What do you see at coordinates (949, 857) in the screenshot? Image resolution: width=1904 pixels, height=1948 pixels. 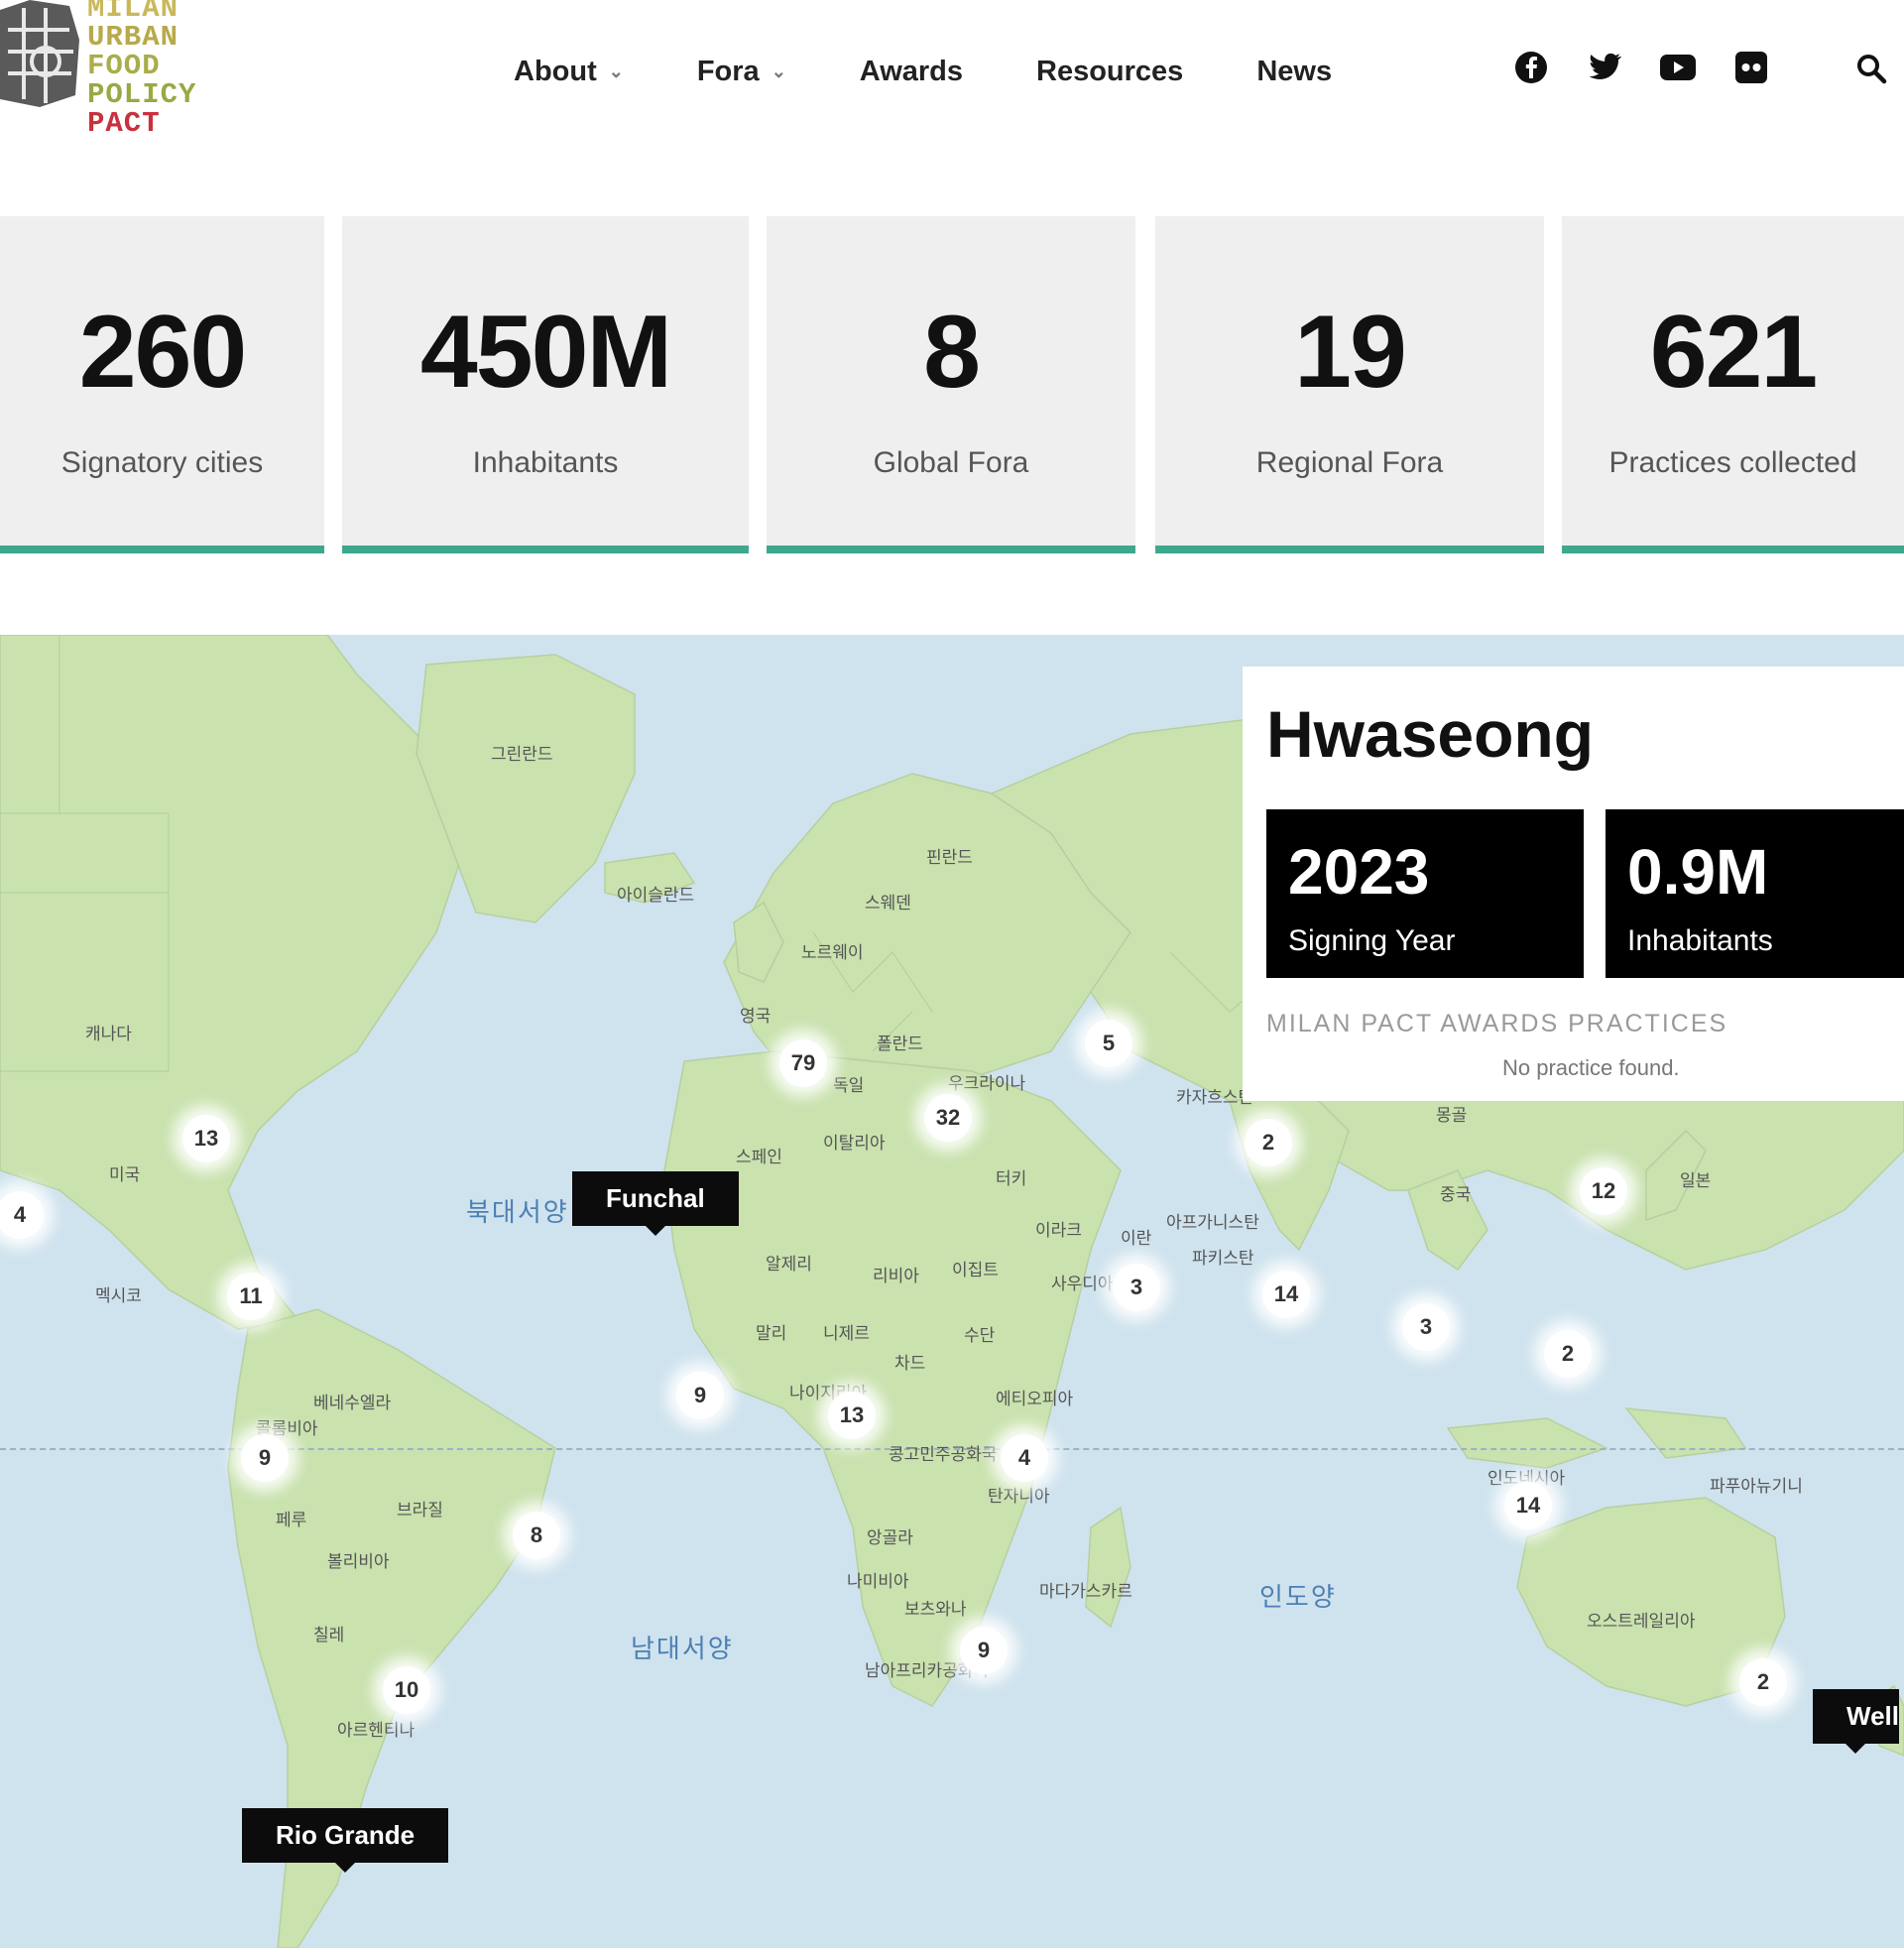 I see `place-label: 핀란드` at bounding box center [949, 857].